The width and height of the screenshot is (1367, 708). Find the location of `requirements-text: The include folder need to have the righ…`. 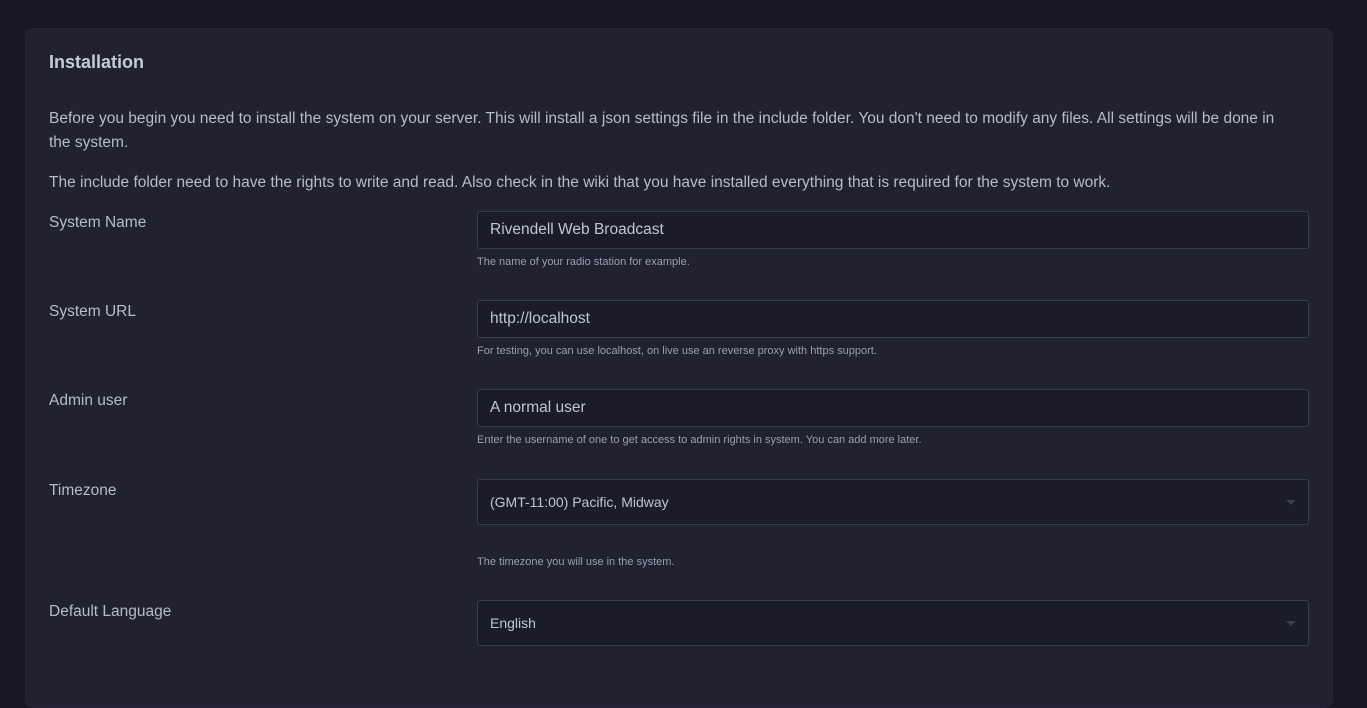

requirements-text: The include folder need to have the righ… is located at coordinates (580, 182).